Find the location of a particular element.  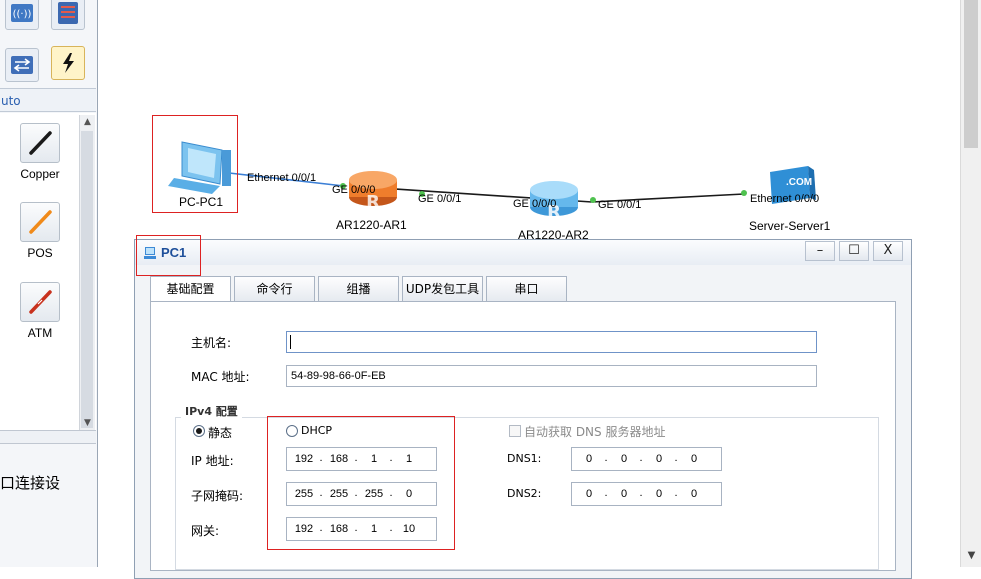

lightning-icon is located at coordinates (68, 63).